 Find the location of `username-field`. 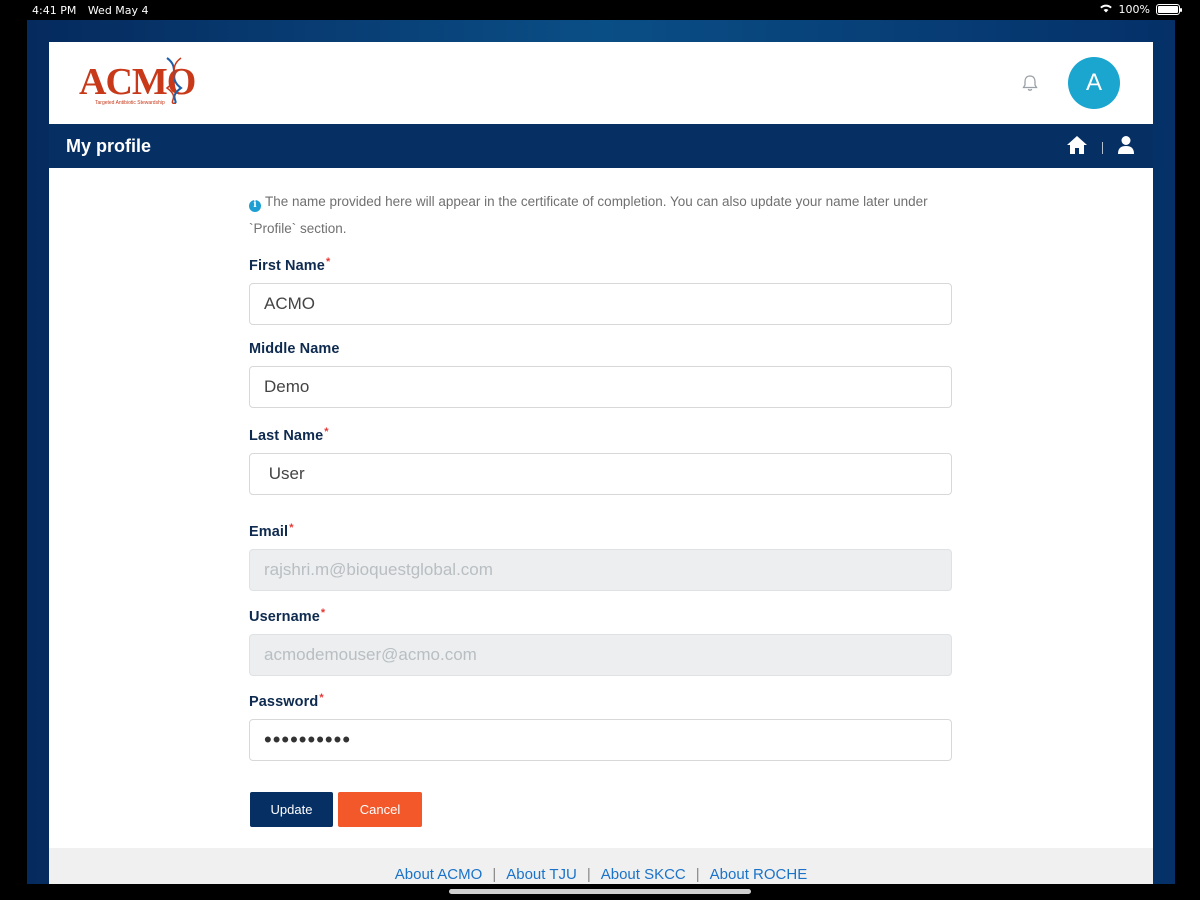

username-field is located at coordinates (600, 655).